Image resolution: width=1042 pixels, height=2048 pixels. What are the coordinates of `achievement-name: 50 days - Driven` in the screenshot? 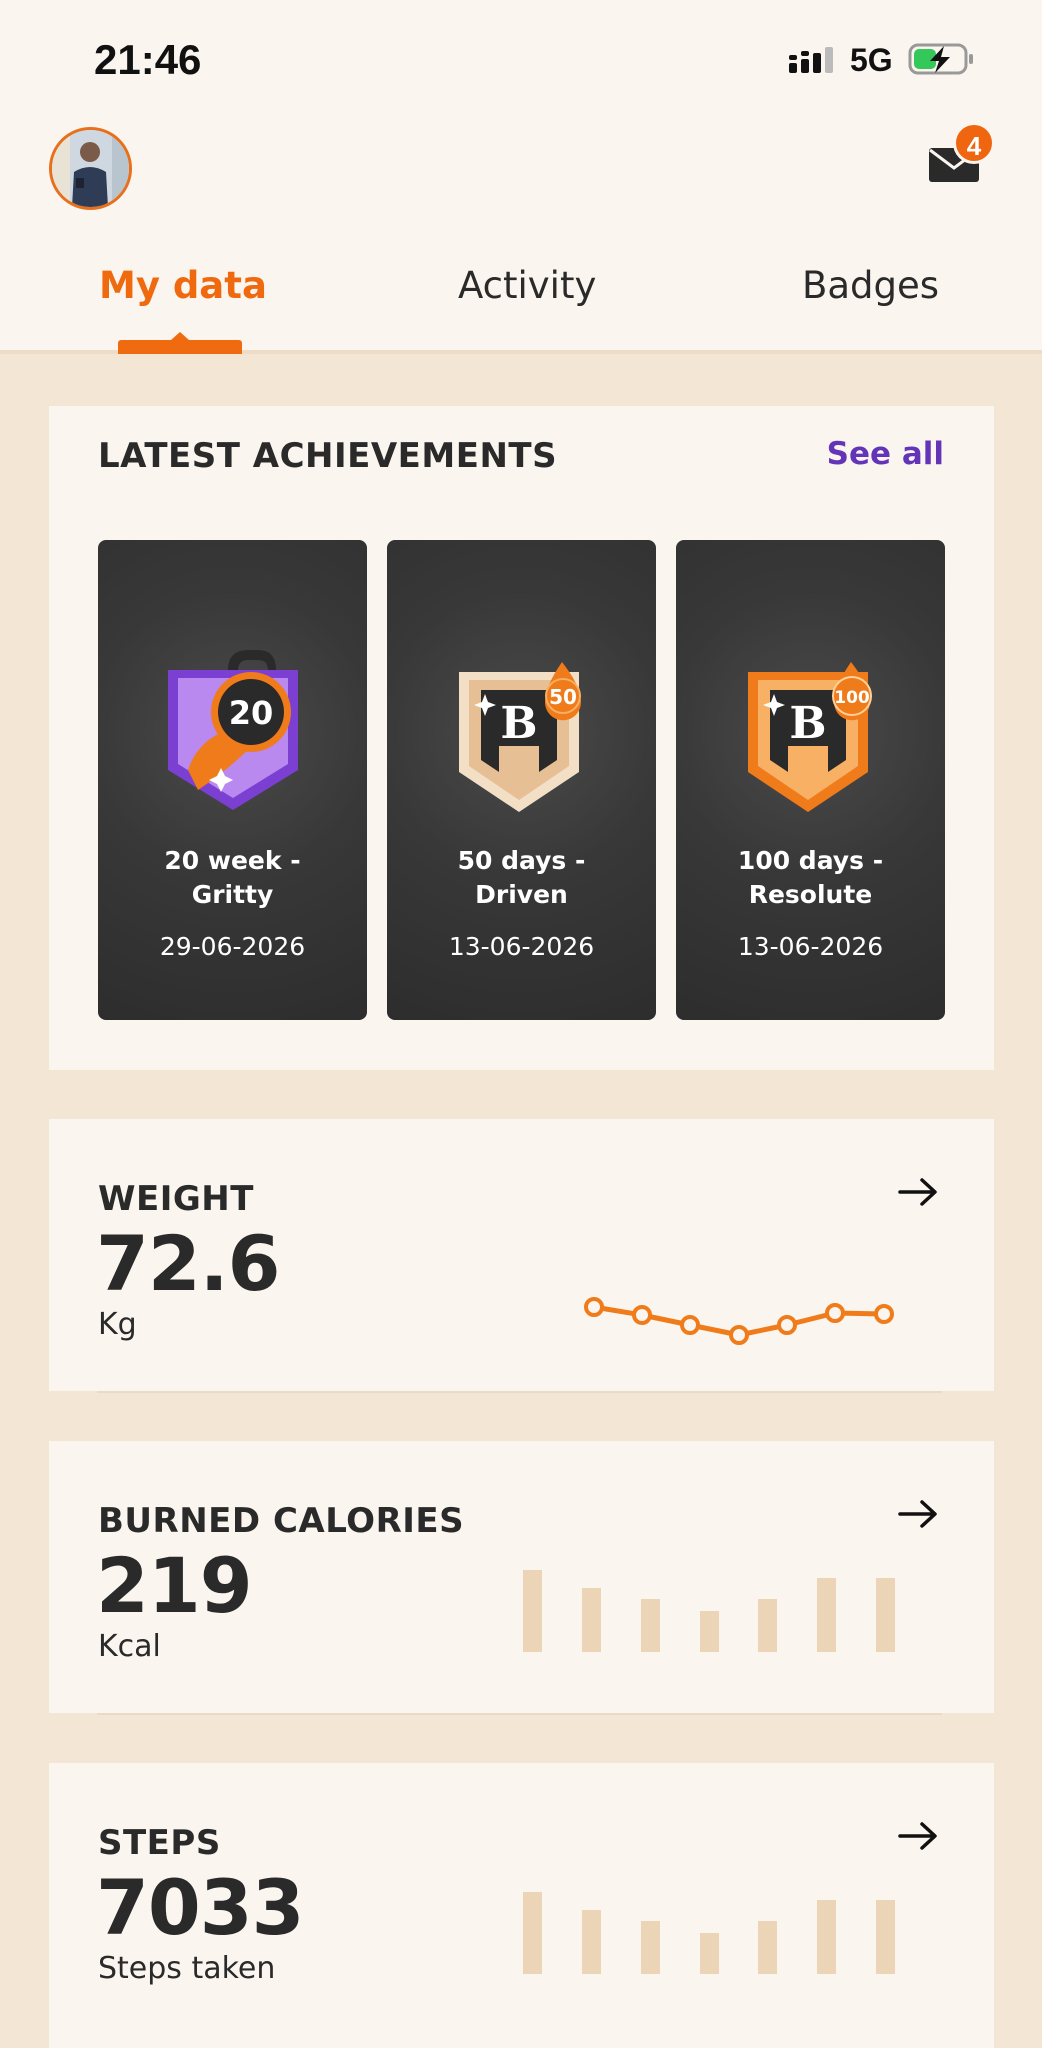 It's located at (521, 877).